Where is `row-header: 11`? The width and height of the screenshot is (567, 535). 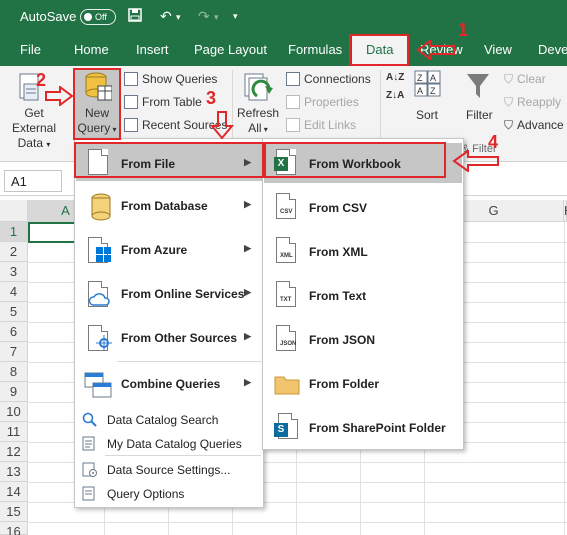 row-header: 11 is located at coordinates (14, 432).